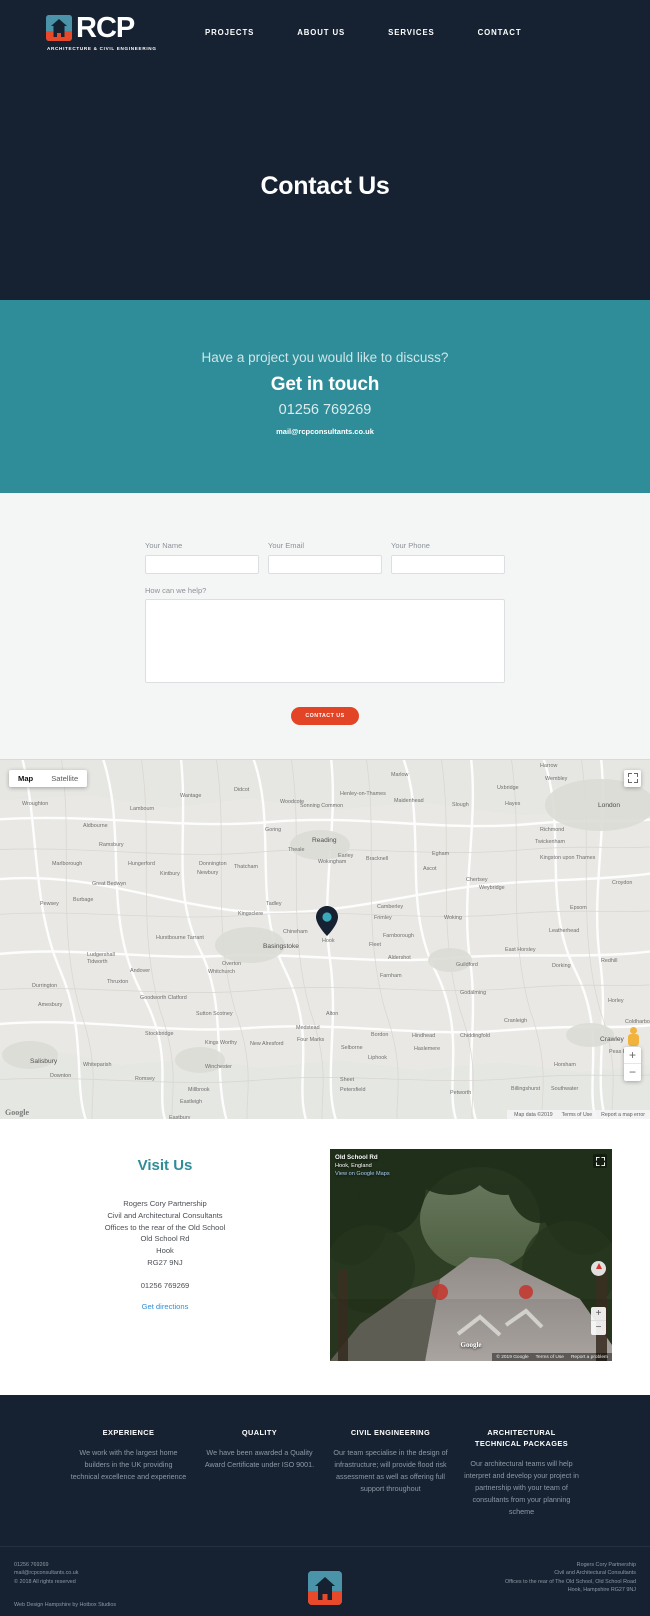  Describe the element at coordinates (129, 1565) in the screenshot. I see `footer-phone: 01256 769269` at that location.